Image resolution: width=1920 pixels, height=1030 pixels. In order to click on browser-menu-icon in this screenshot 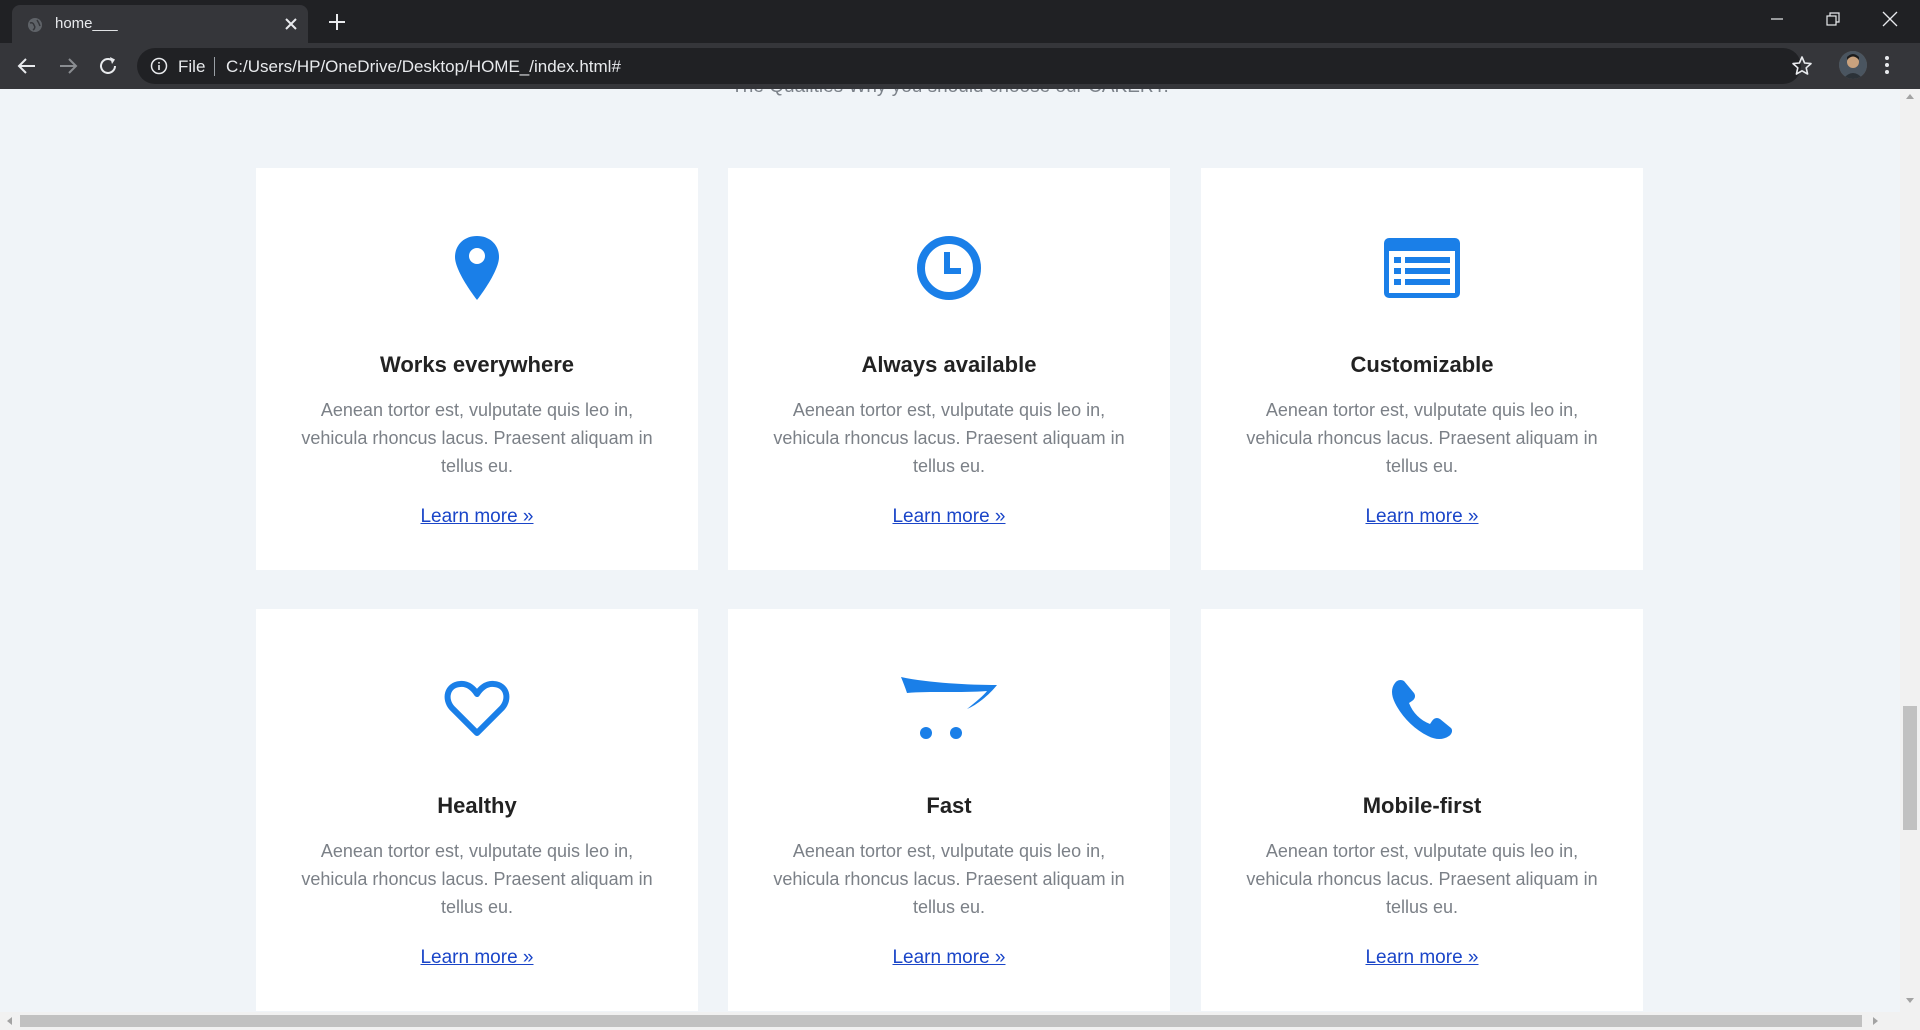, I will do `click(1887, 65)`.